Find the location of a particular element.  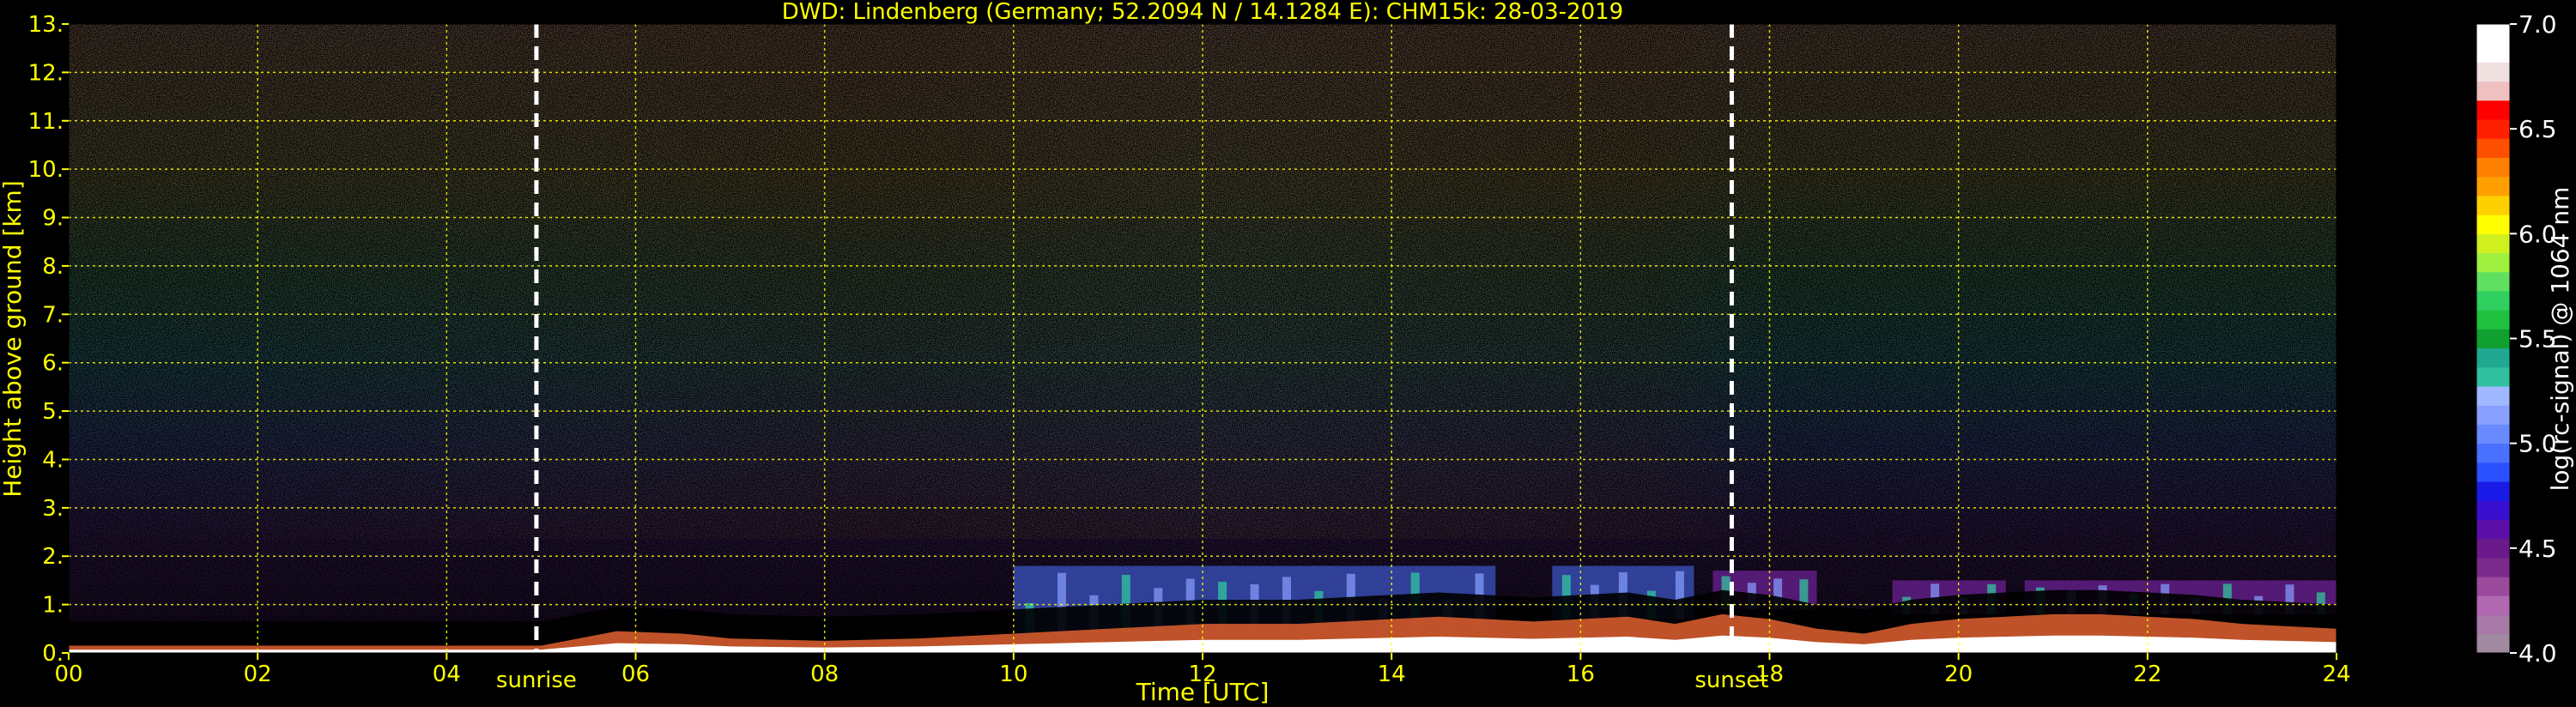

y-tick-label: 2. is located at coordinates (53, 557).